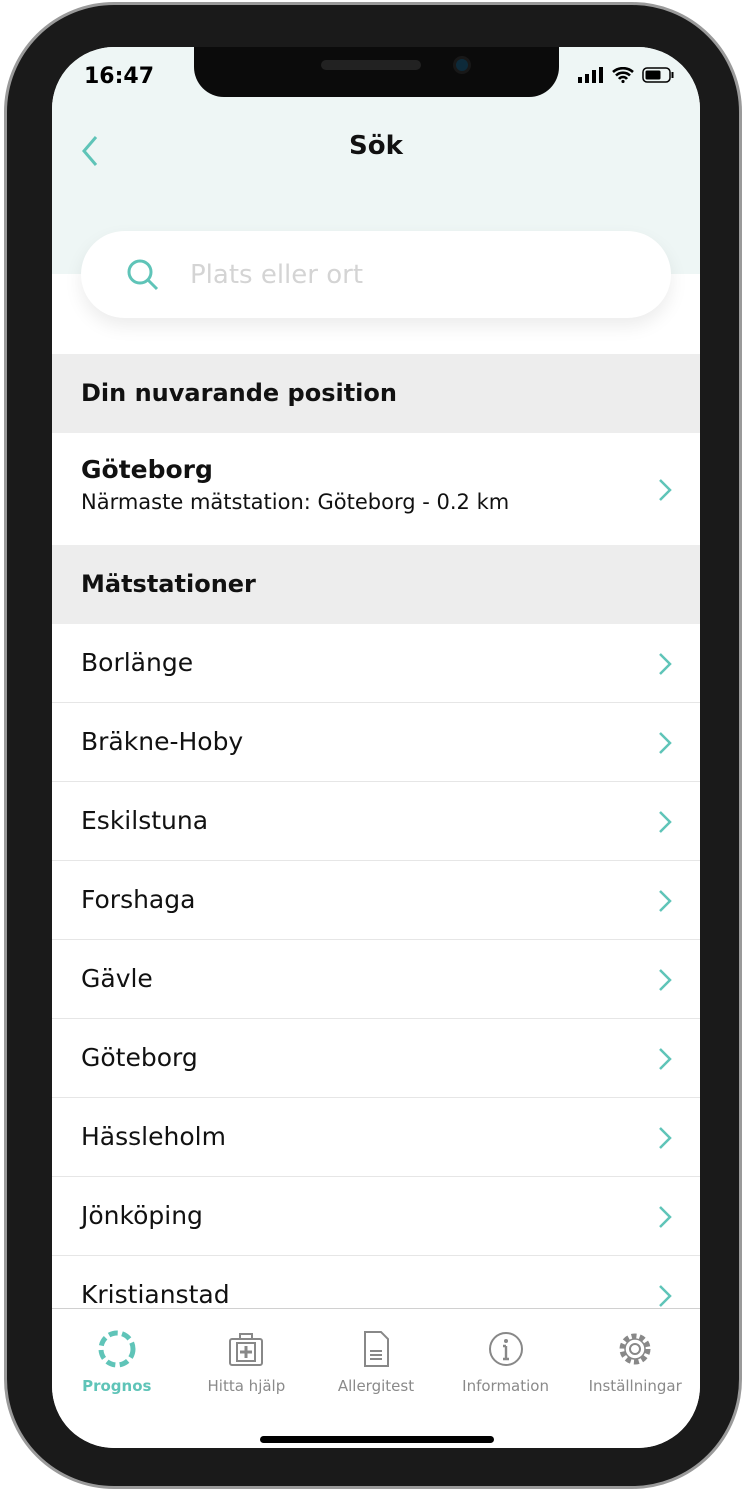 This screenshot has height=1491, width=746. What do you see at coordinates (376, 1216) in the screenshot?
I see `station-row: Jönköping` at bounding box center [376, 1216].